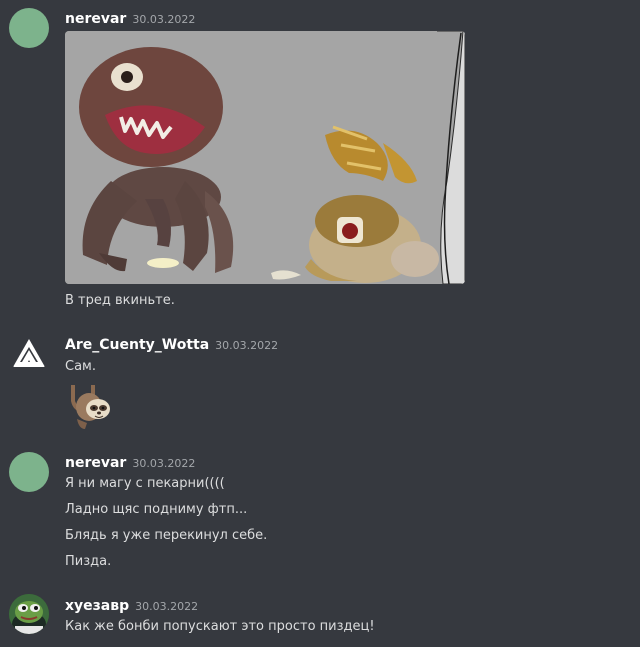 The image size is (640, 647). Describe the element at coordinates (166, 535) in the screenshot. I see `message-text: Блядь я уже перекинул себе.` at that location.